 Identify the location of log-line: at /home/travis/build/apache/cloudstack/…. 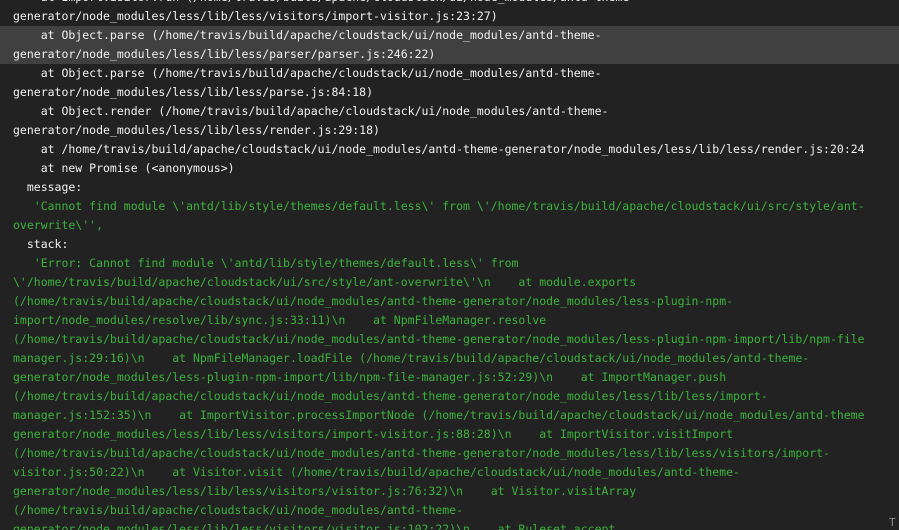
(439, 149).